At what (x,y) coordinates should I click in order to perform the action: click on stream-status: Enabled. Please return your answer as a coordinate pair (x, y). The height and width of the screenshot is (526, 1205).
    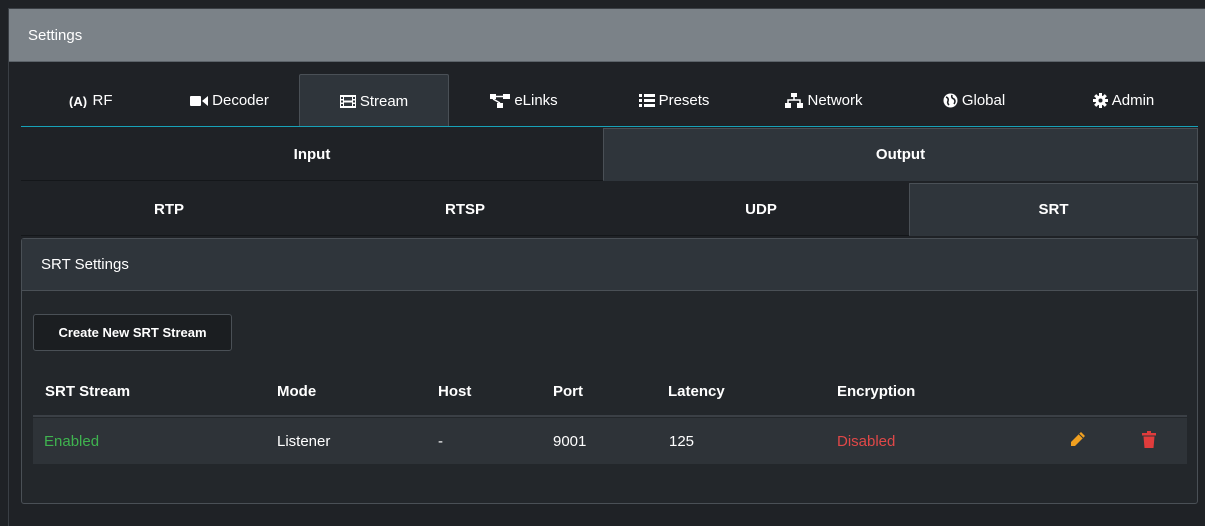
    Looking at the image, I should click on (72, 441).